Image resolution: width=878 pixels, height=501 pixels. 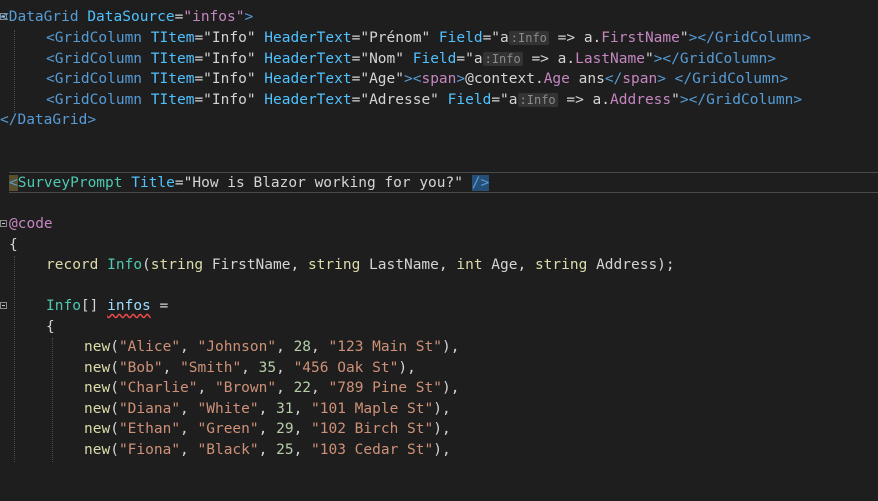 I want to click on token: Title, so click(x=153, y=183).